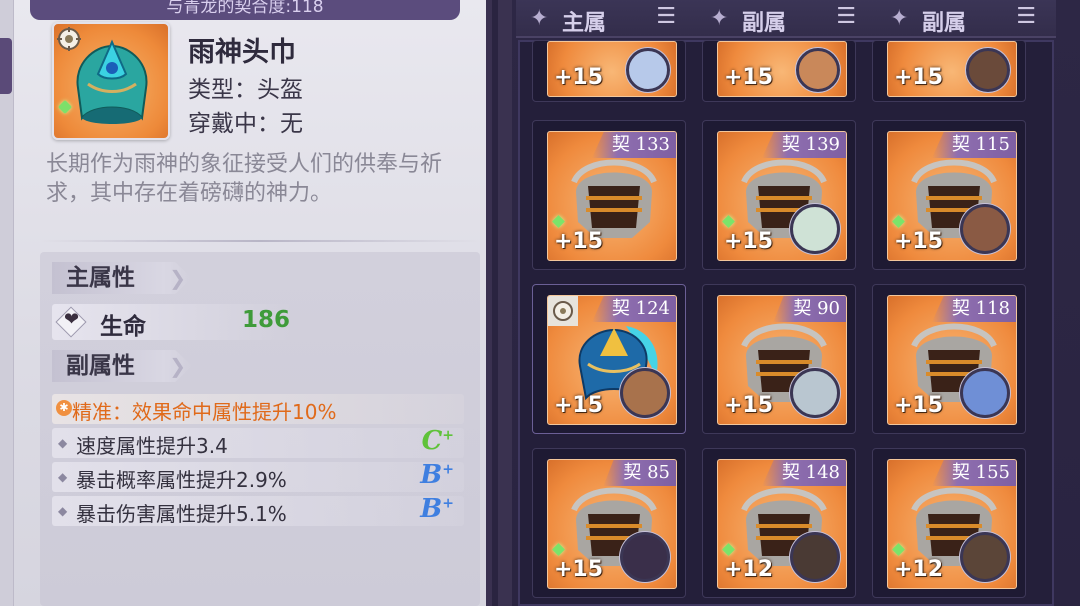 Image resolution: width=1080 pixels, height=606 pixels. I want to click on equipment-card: 契 124 +15, so click(612, 360).